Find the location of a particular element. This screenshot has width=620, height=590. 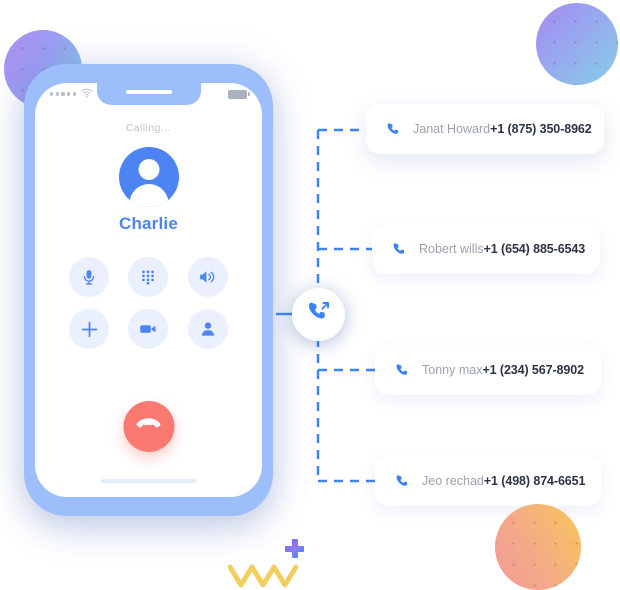

video-camera-icon is located at coordinates (148, 329).